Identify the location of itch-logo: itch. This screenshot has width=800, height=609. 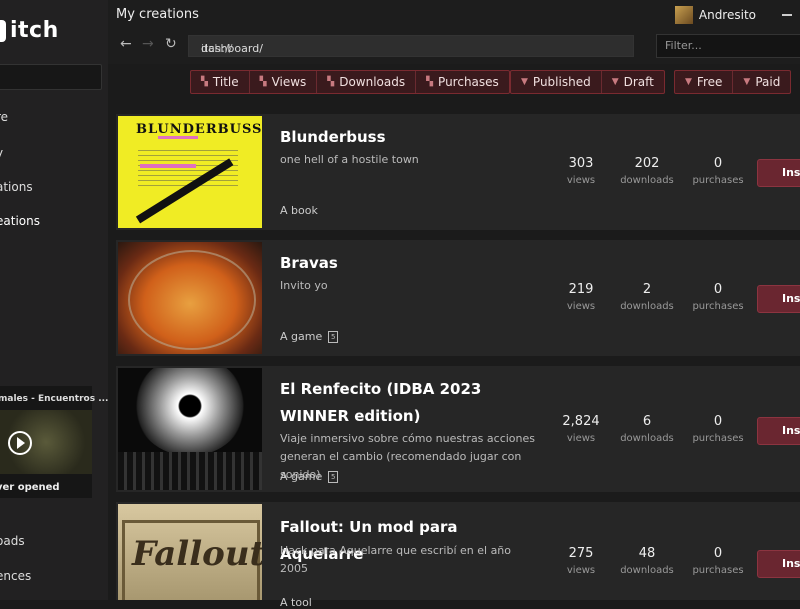
(29, 30).